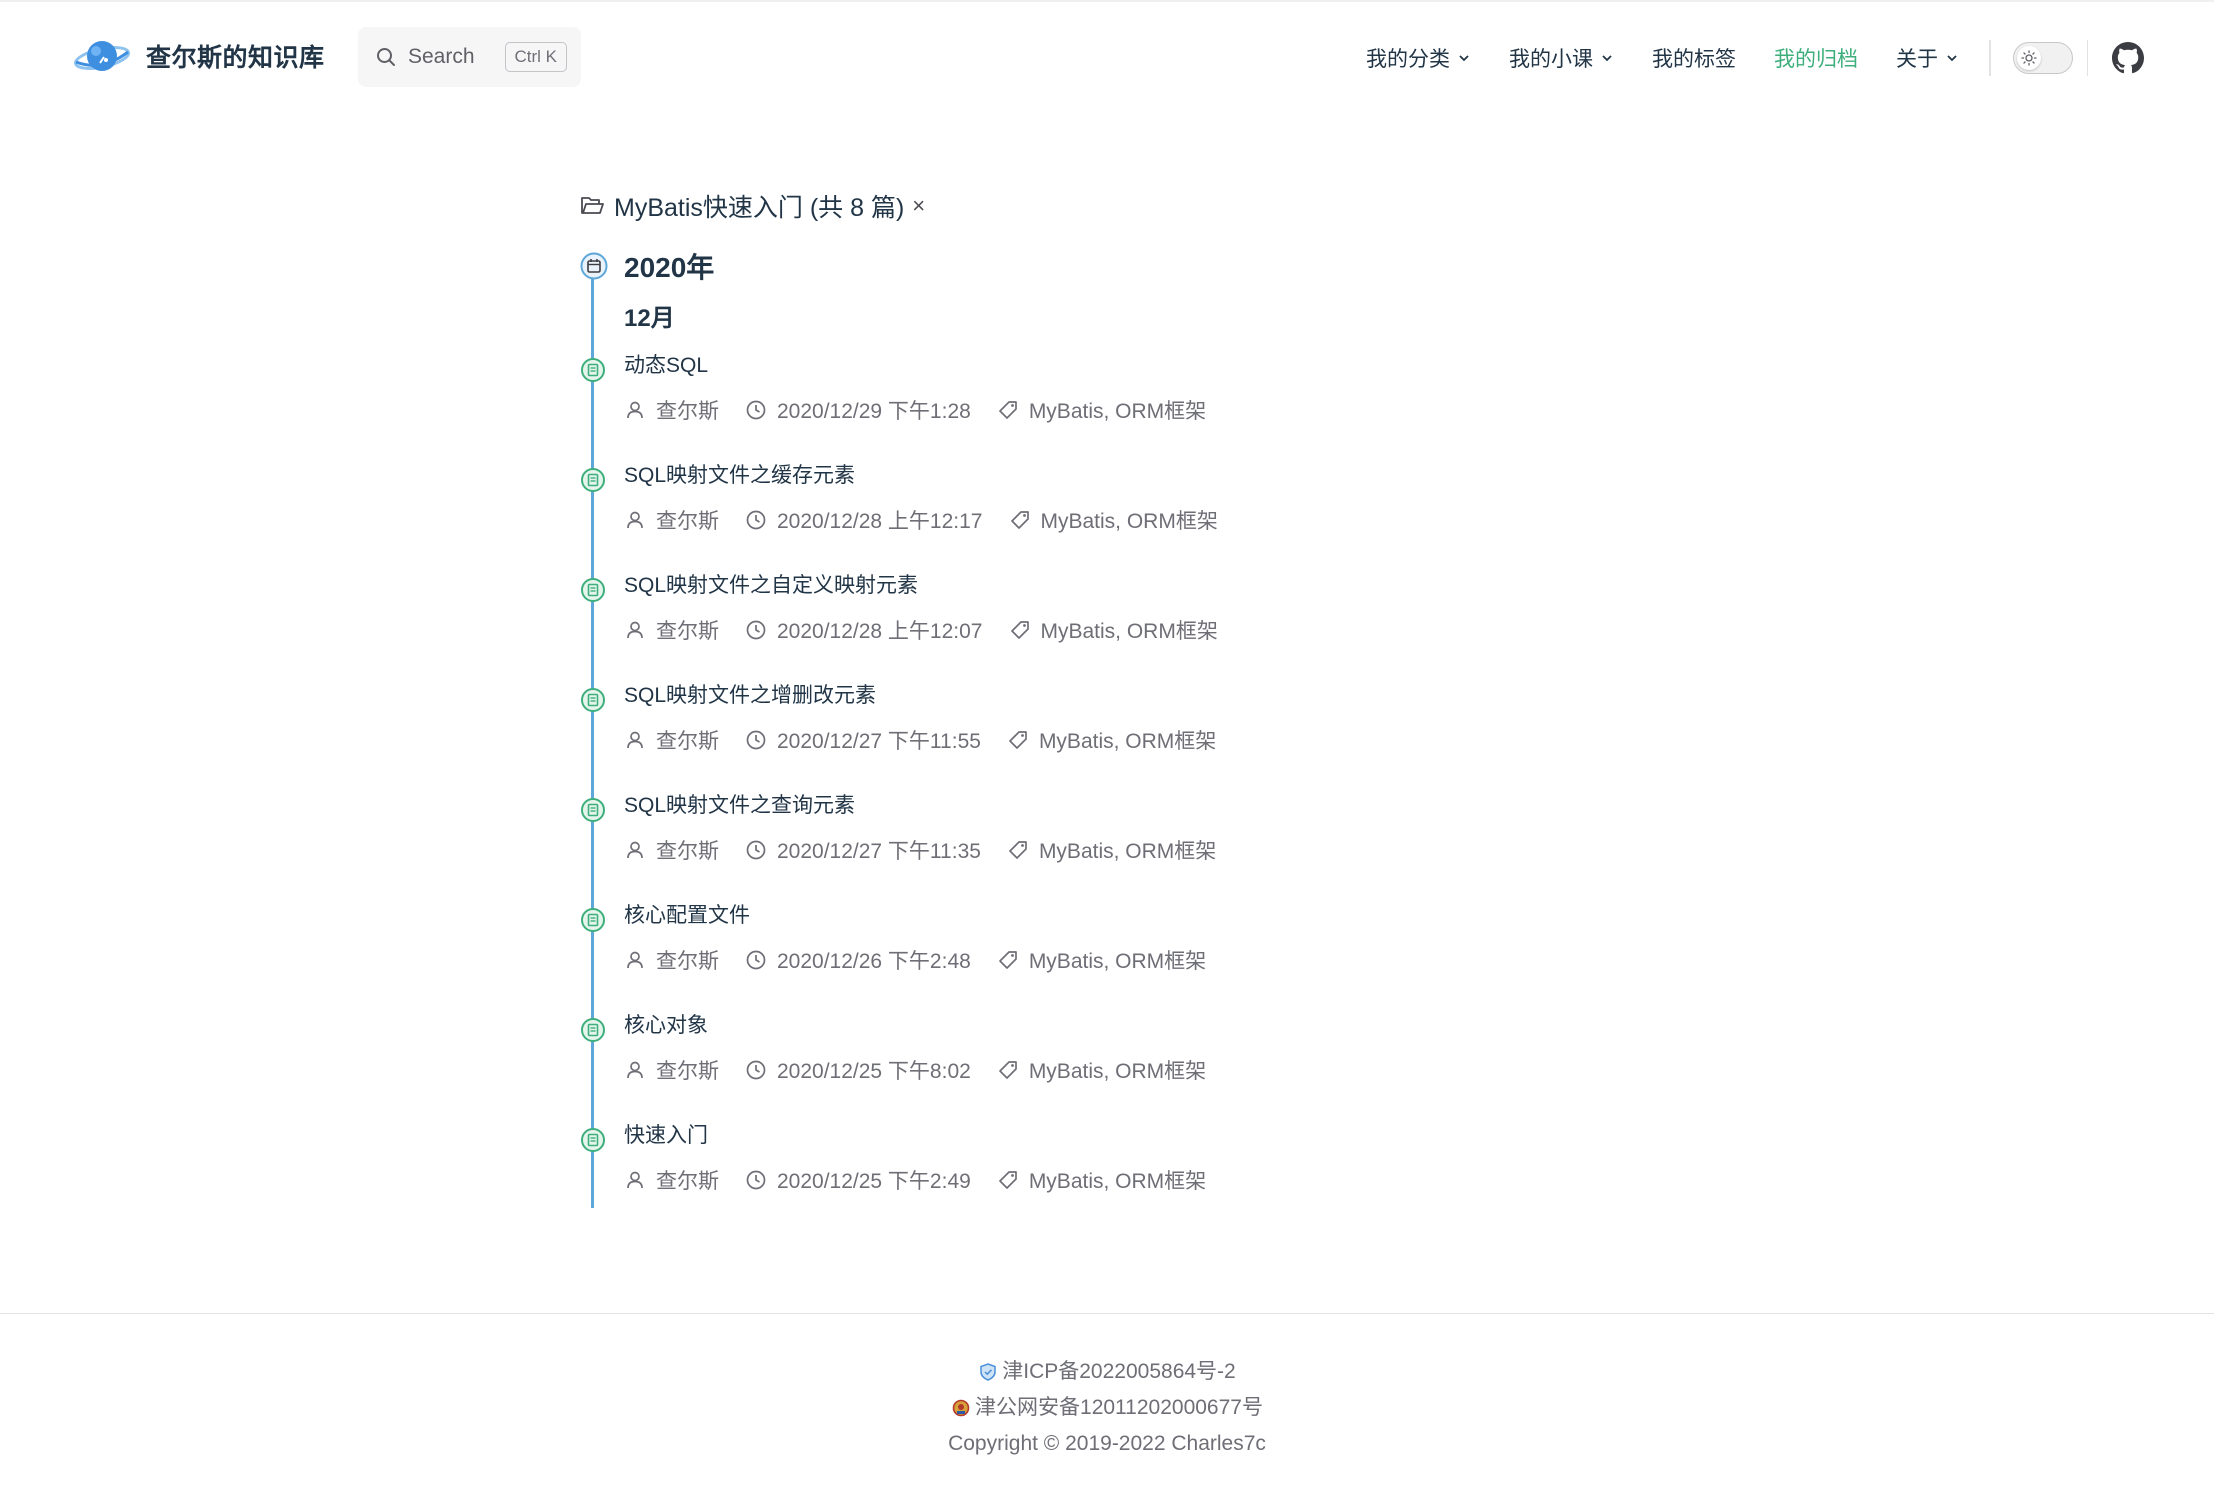 The image size is (2214, 1496). I want to click on site-title: 查尔斯的知识库, so click(235, 58).